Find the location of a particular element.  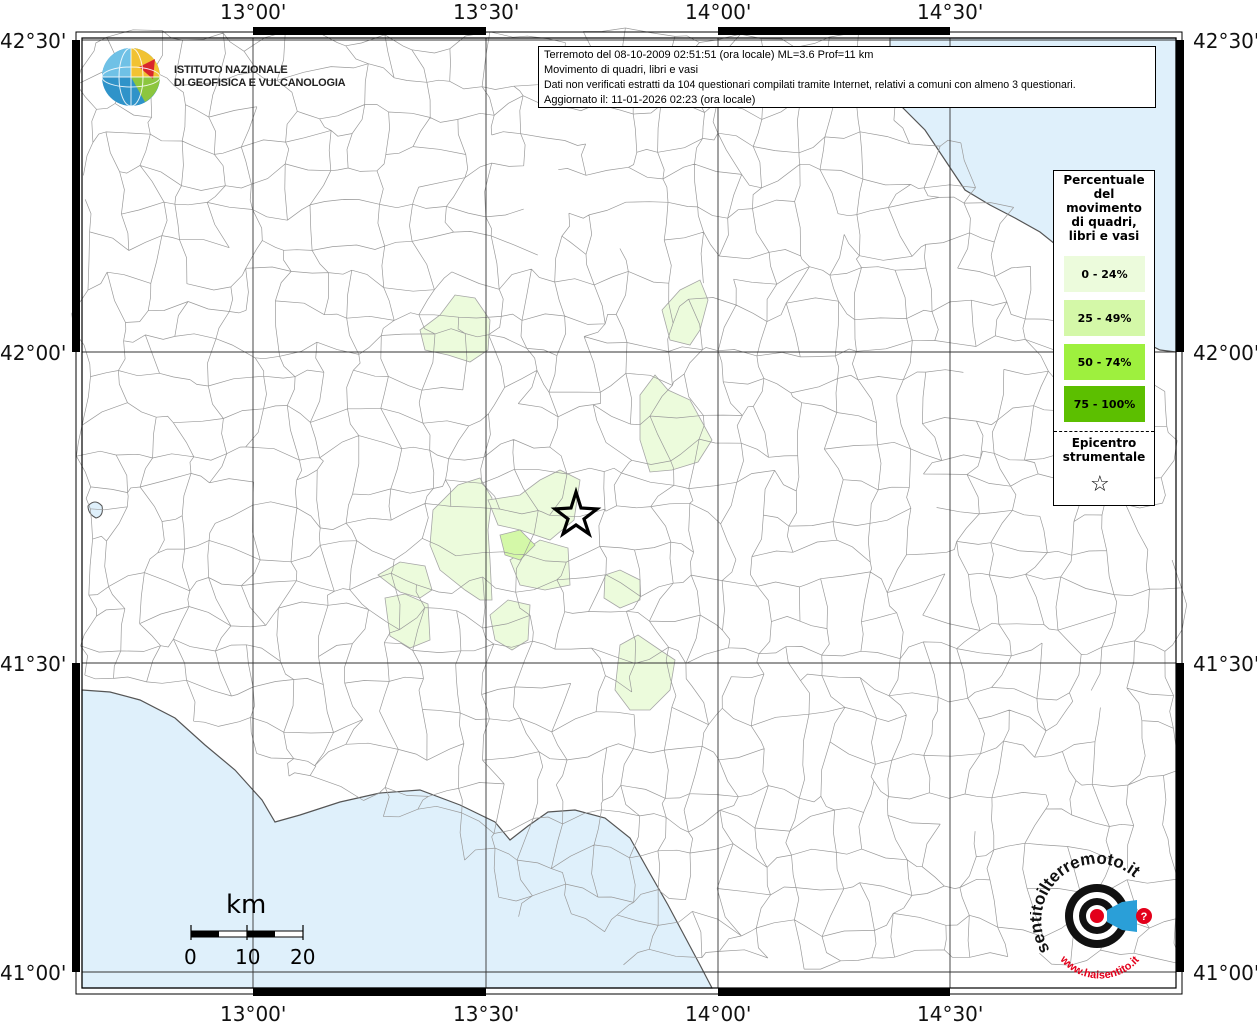

legend-epicenter-label: Epicentro strumentale is located at coordinates (1104, 450).